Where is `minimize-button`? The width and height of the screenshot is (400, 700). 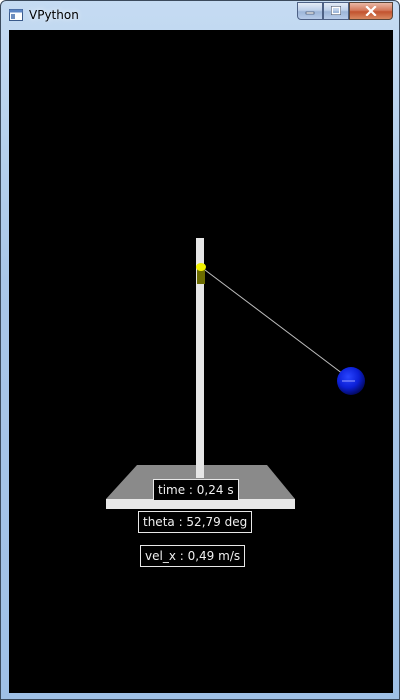
minimize-button is located at coordinates (310, 11).